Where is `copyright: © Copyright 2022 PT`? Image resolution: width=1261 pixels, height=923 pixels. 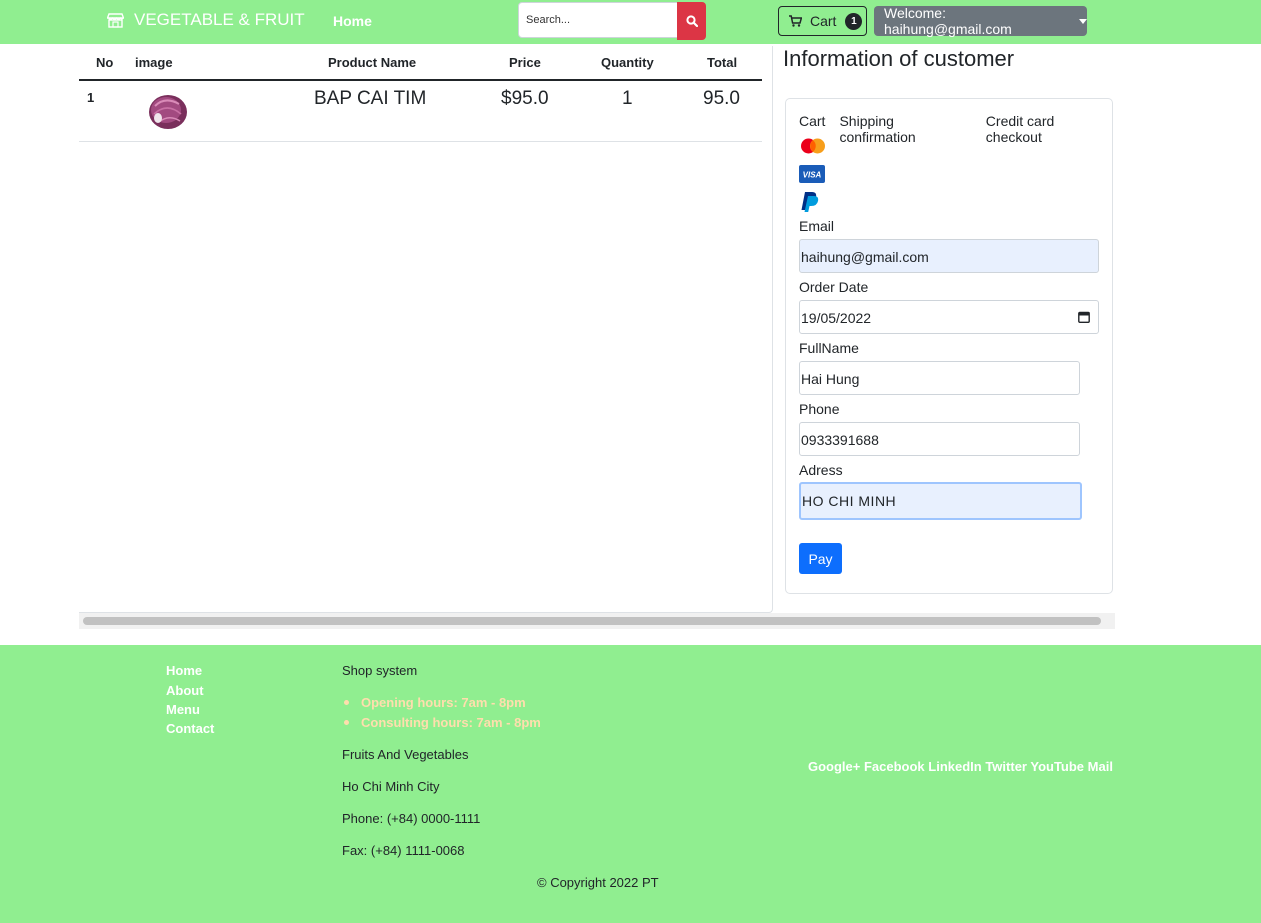 copyright: © Copyright 2022 PT is located at coordinates (598, 882).